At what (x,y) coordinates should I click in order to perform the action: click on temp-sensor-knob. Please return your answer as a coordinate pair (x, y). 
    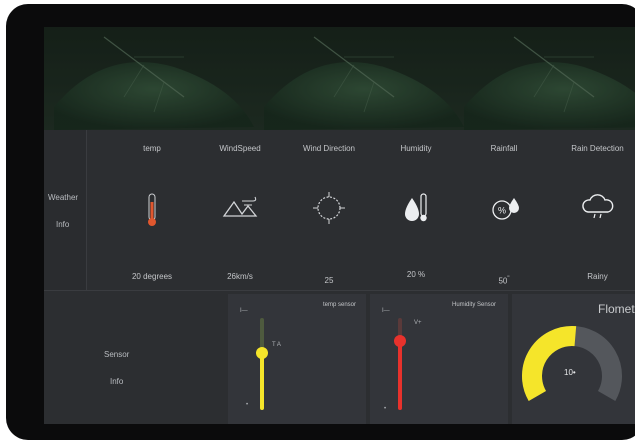
    Looking at the image, I should click on (262, 352).